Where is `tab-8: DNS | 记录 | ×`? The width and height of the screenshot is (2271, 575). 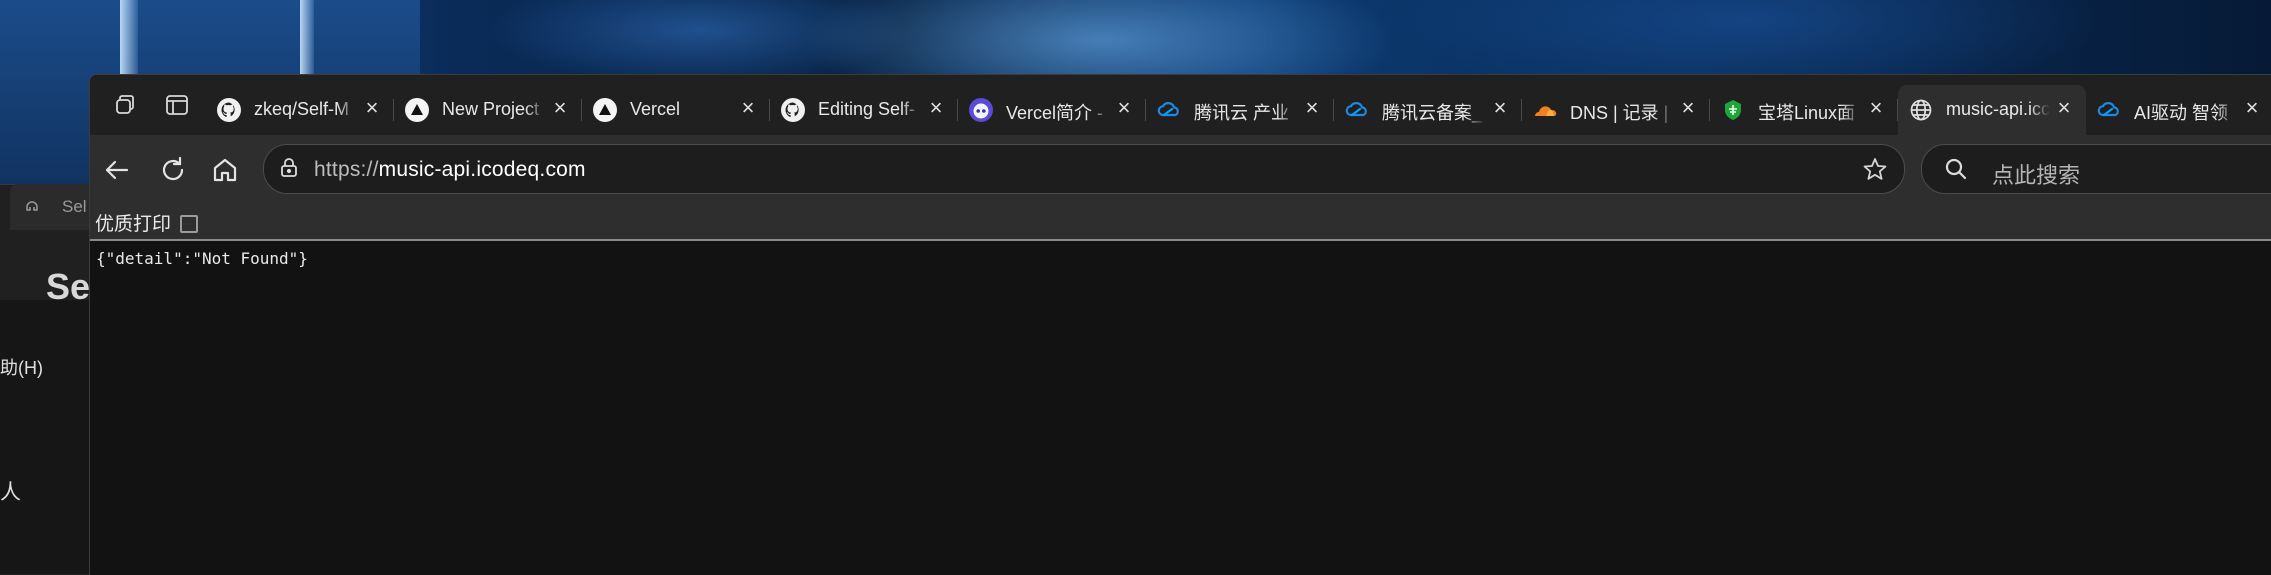
tab-8: DNS | 记录 | × is located at coordinates (1616, 109).